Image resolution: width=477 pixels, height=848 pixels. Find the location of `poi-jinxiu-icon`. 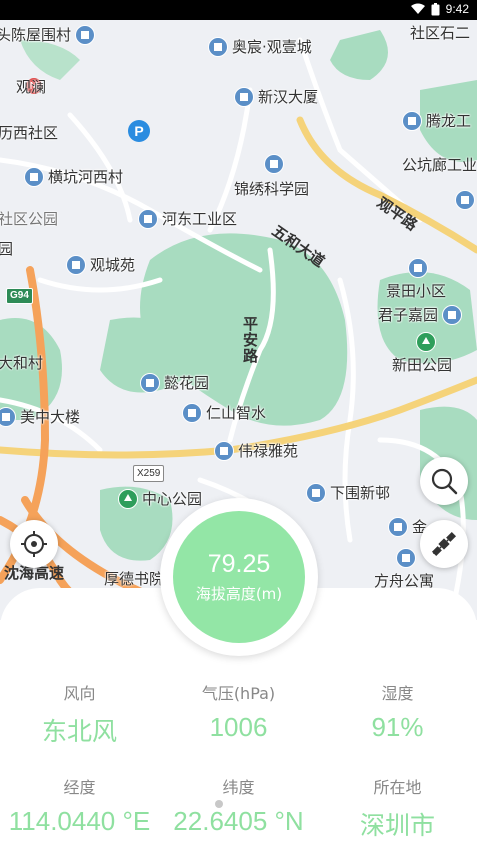

poi-jinxiu-icon is located at coordinates (274, 164).